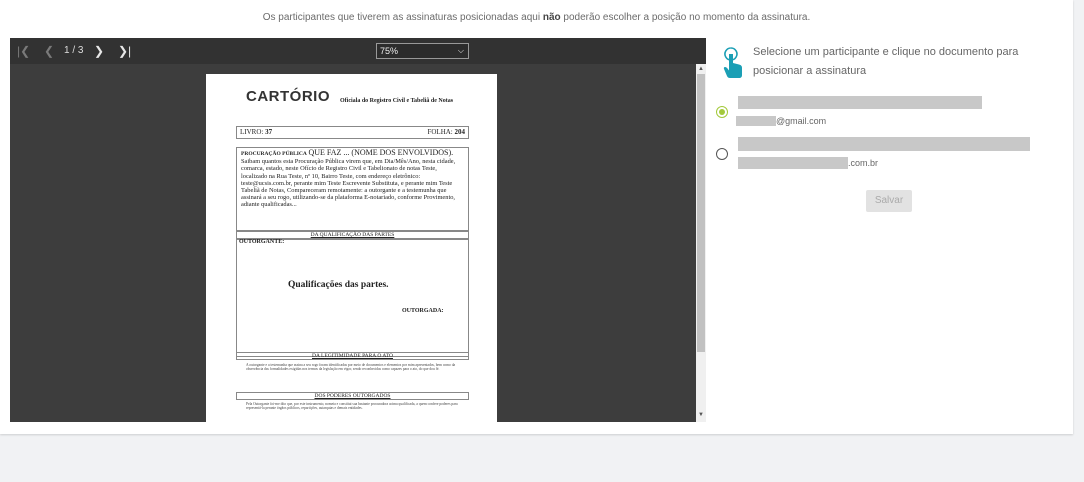  I want to click on scrollbar-thumb, so click(701, 213).